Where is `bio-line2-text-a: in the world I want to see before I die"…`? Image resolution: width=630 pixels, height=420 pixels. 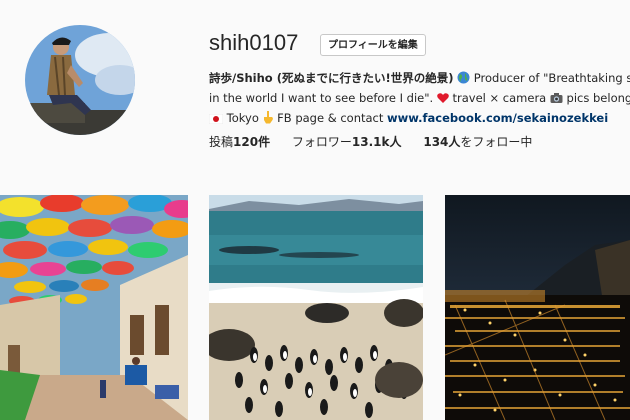
bio-line2-text-a: in the world I want to see before I die"… is located at coordinates (321, 98).